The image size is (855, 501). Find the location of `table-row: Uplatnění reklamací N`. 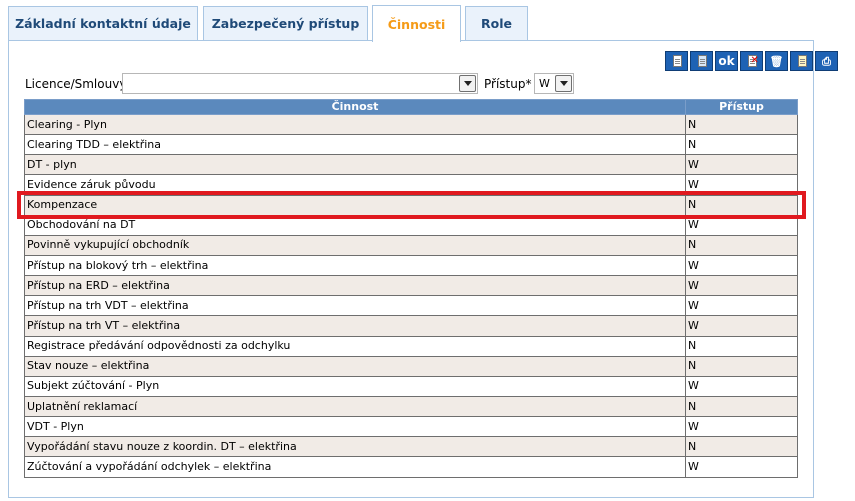

table-row: Uplatnění reklamací N is located at coordinates (411, 406).